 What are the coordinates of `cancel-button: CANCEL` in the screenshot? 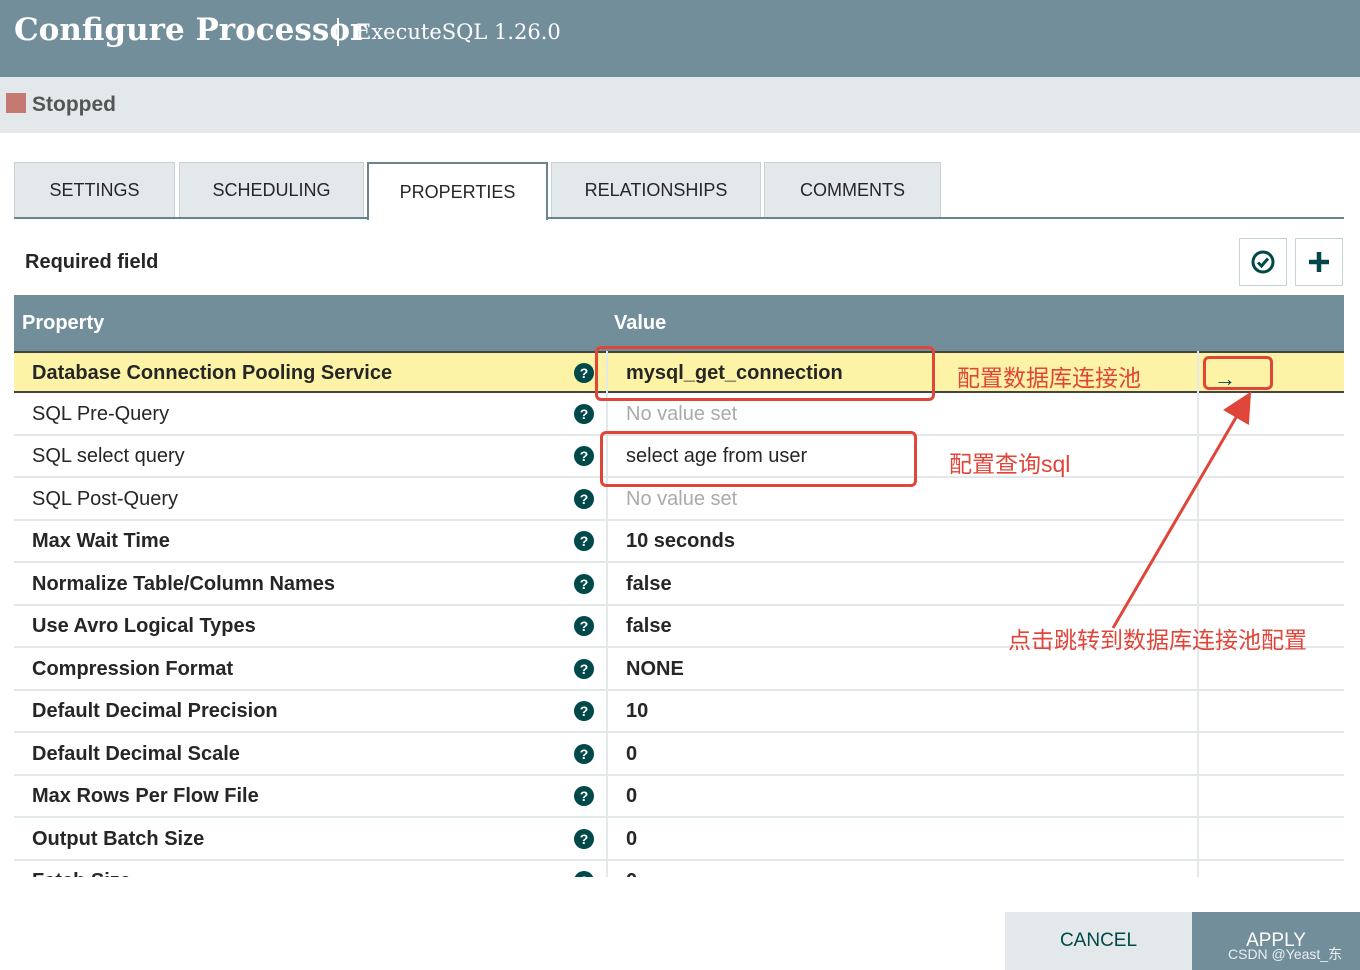 It's located at (1098, 941).